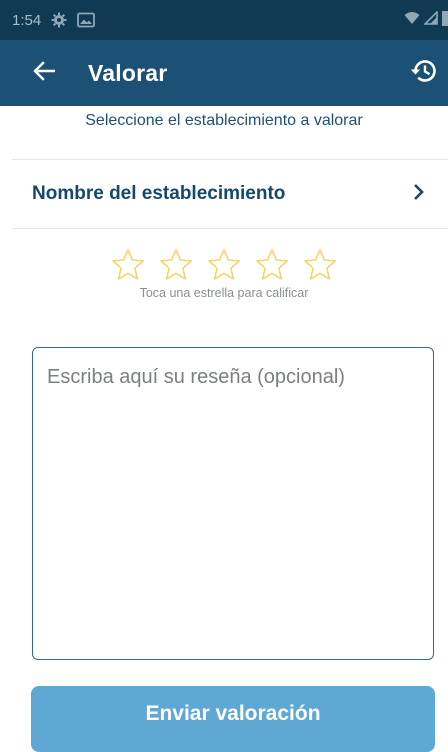 This screenshot has width=448, height=752. I want to click on star-rating, so click(224, 265).